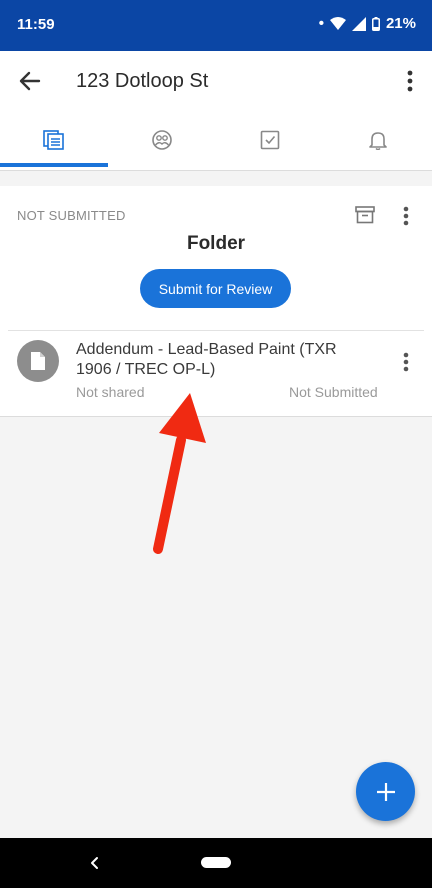 Image resolution: width=432 pixels, height=888 pixels. Describe the element at coordinates (110, 392) in the screenshot. I see `document-shared-status: Not shared` at that location.